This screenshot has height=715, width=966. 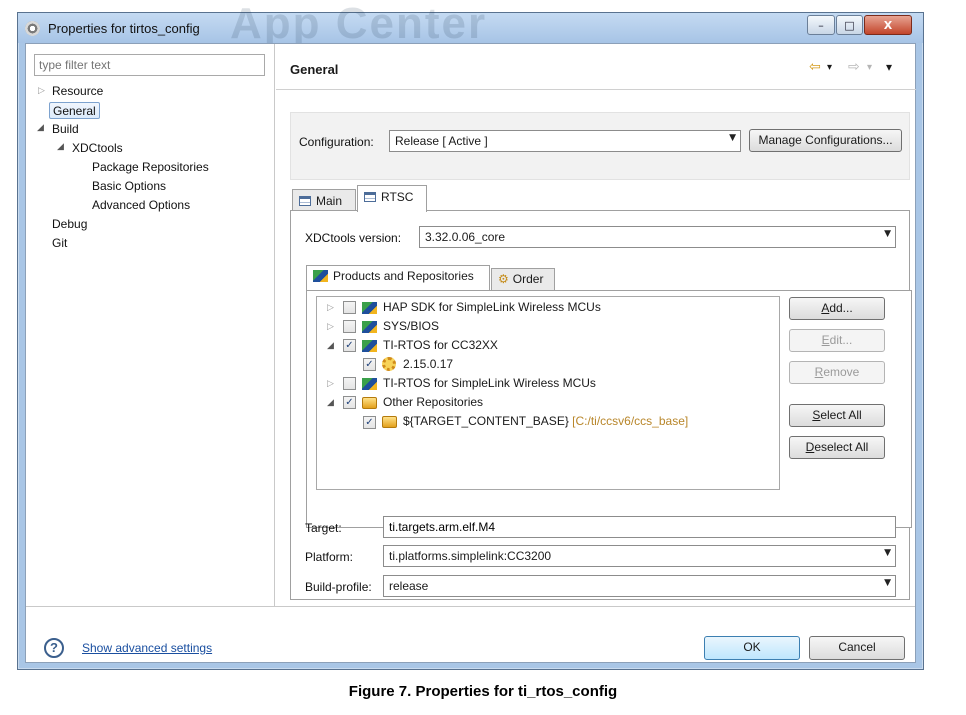 I want to click on maximize-button: □, so click(x=849, y=25).